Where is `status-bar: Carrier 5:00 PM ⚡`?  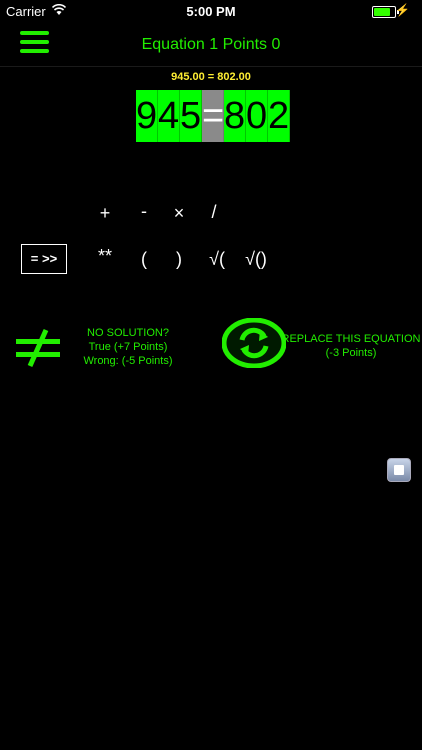 status-bar: Carrier 5:00 PM ⚡ is located at coordinates (211, 11).